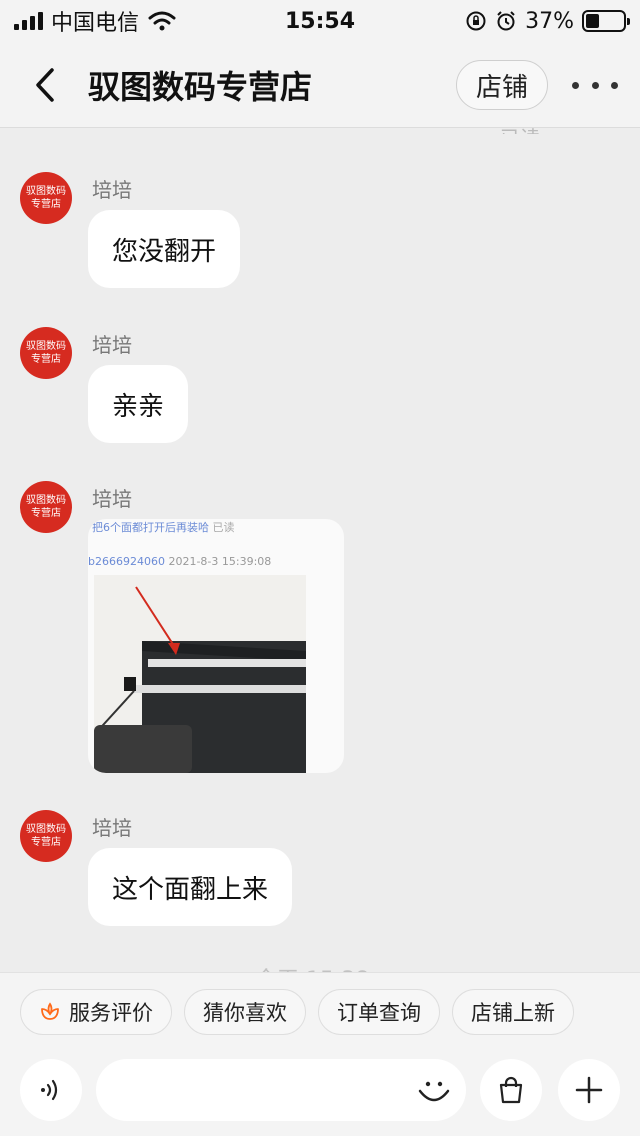 This screenshot has height=1136, width=640. I want to click on chip-label: 店铺上新, so click(513, 1013).